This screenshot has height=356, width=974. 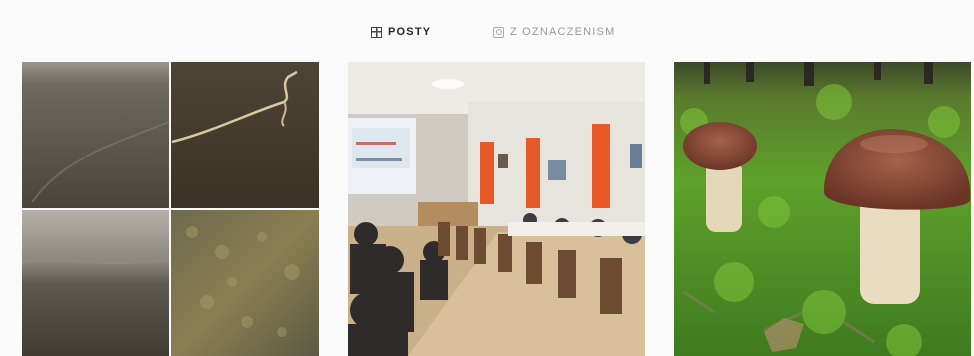 I want to click on tab-posts: POSTY, so click(x=401, y=32).